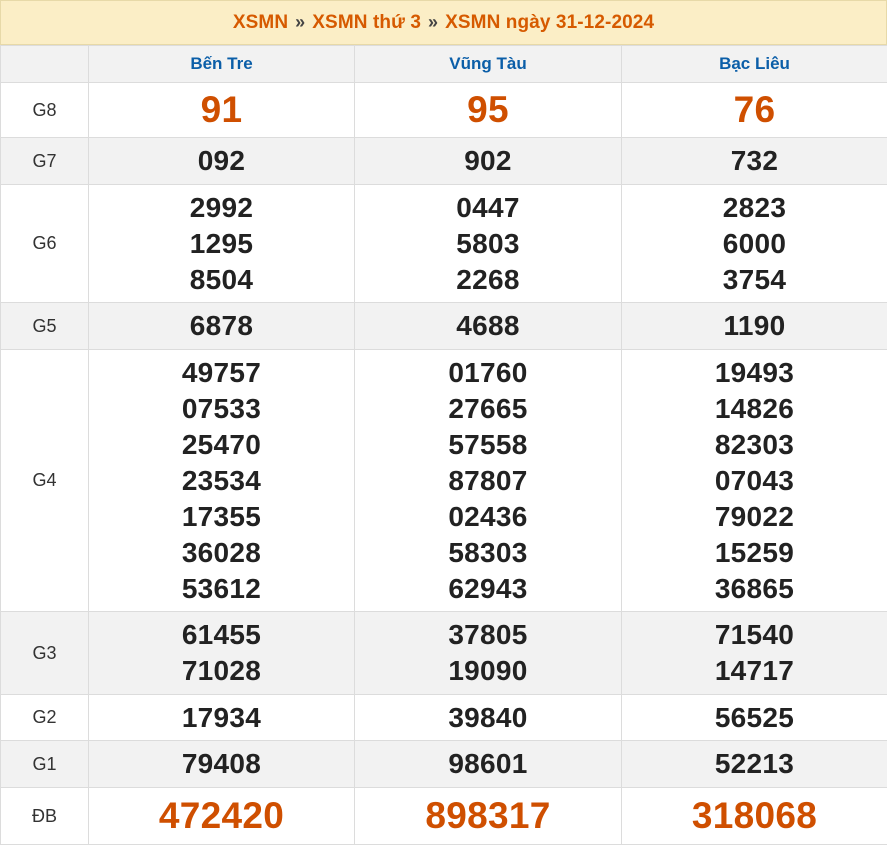 This screenshot has width=887, height=846. I want to click on prize-number: 898317, so click(488, 815).